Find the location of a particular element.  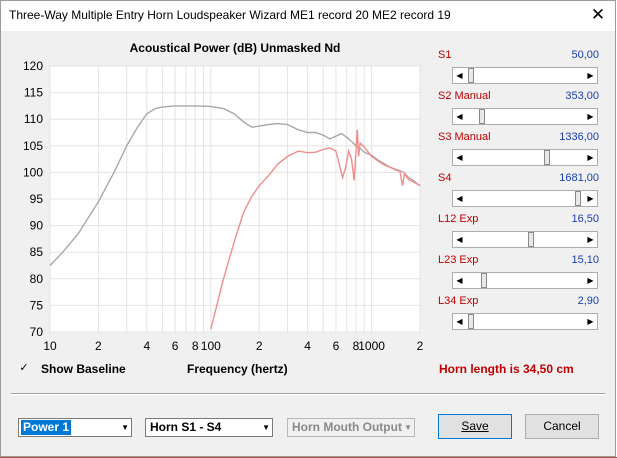

slider-s1-label: S1 is located at coordinates (445, 55).